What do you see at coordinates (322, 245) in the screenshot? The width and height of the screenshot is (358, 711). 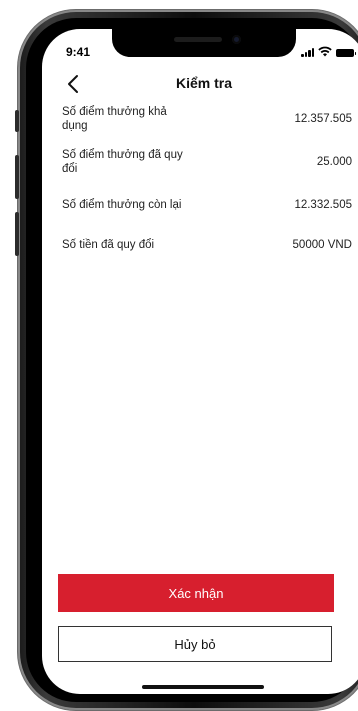 I see `detail-value: 50000 VND` at bounding box center [322, 245].